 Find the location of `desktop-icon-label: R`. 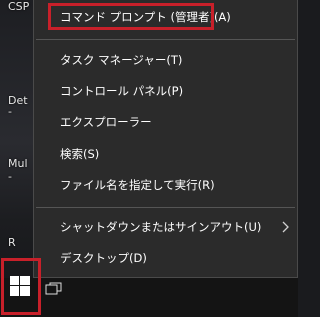

desktop-icon-label: R is located at coordinates (12, 242).